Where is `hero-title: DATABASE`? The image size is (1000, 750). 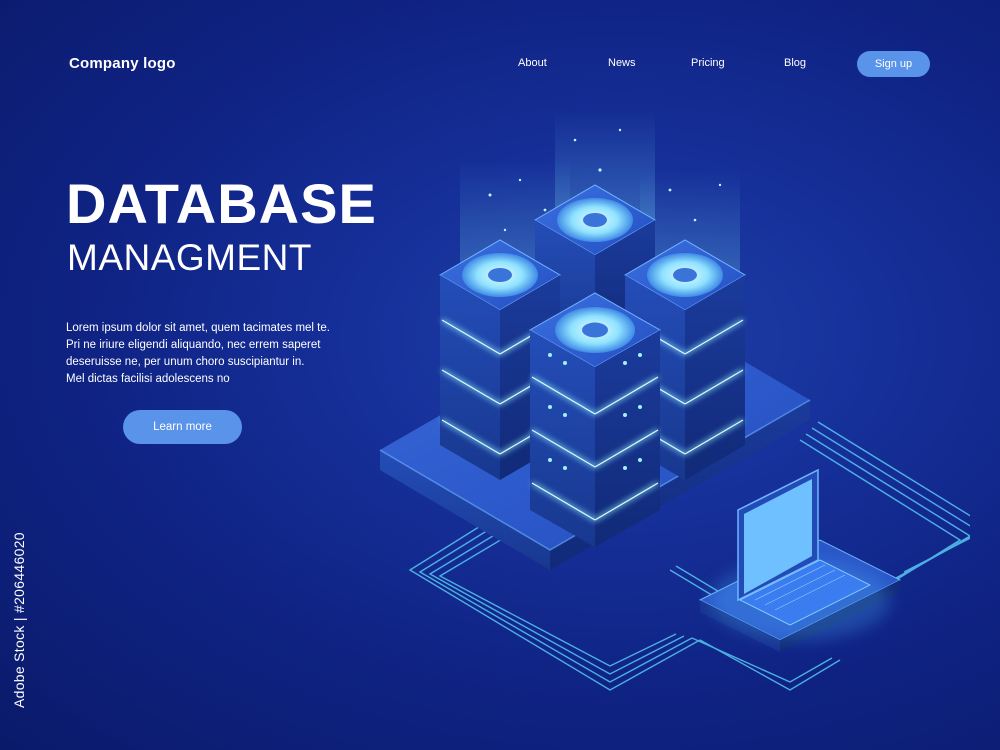
hero-title: DATABASE is located at coordinates (221, 203).